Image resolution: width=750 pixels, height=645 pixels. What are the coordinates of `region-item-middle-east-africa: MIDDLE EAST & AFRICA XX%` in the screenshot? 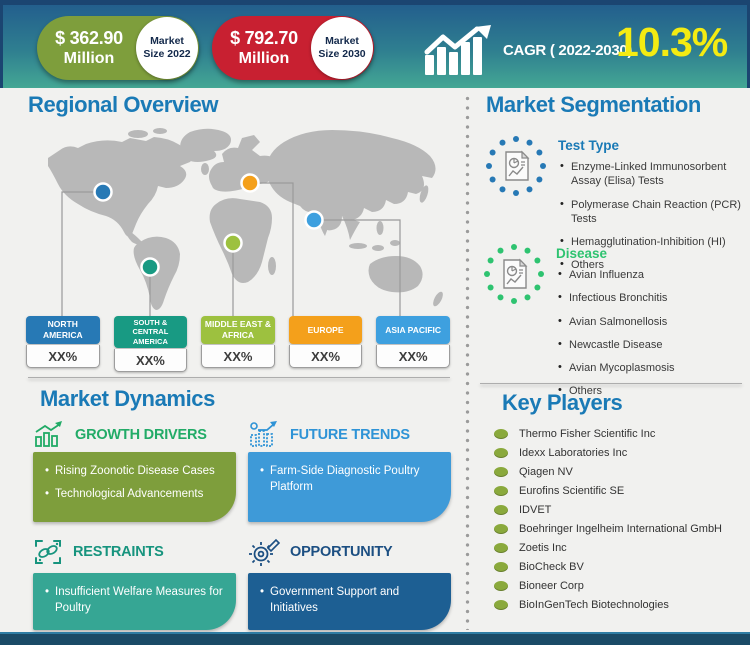 It's located at (238, 344).